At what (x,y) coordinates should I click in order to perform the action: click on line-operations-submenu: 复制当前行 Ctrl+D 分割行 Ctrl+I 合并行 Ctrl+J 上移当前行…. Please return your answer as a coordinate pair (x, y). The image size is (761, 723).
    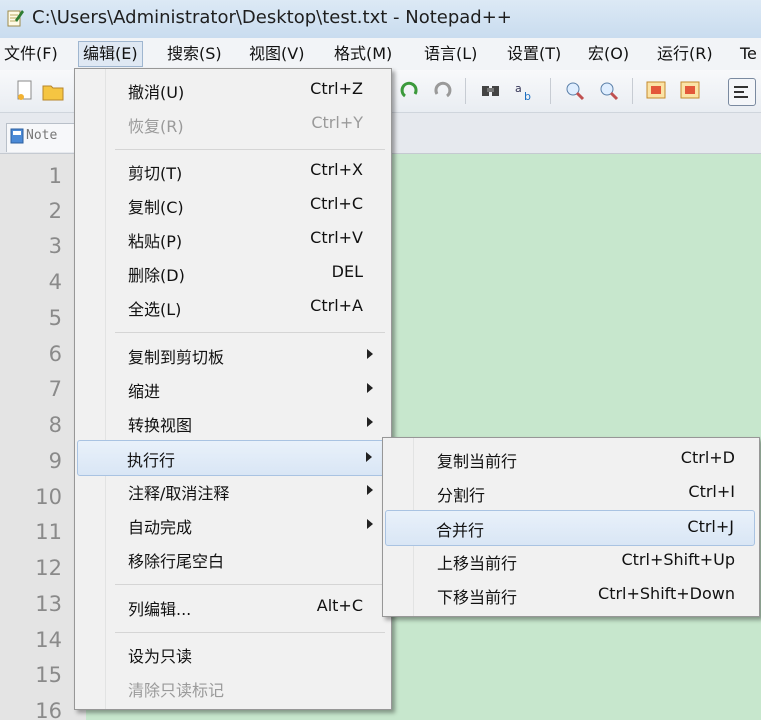
    Looking at the image, I should click on (571, 527).